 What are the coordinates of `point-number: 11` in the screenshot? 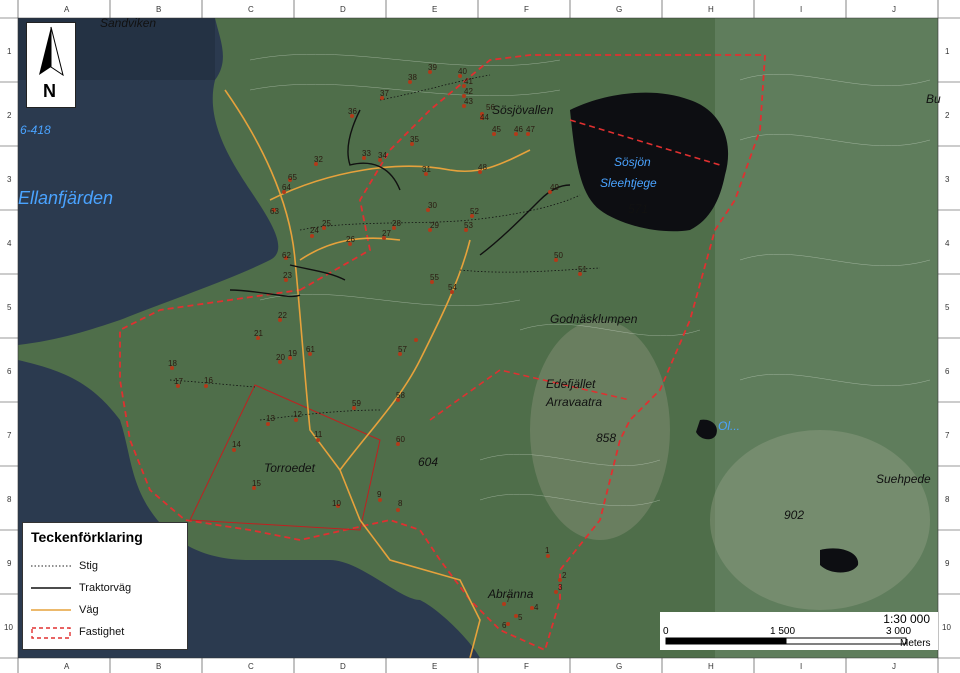 It's located at (318, 434).